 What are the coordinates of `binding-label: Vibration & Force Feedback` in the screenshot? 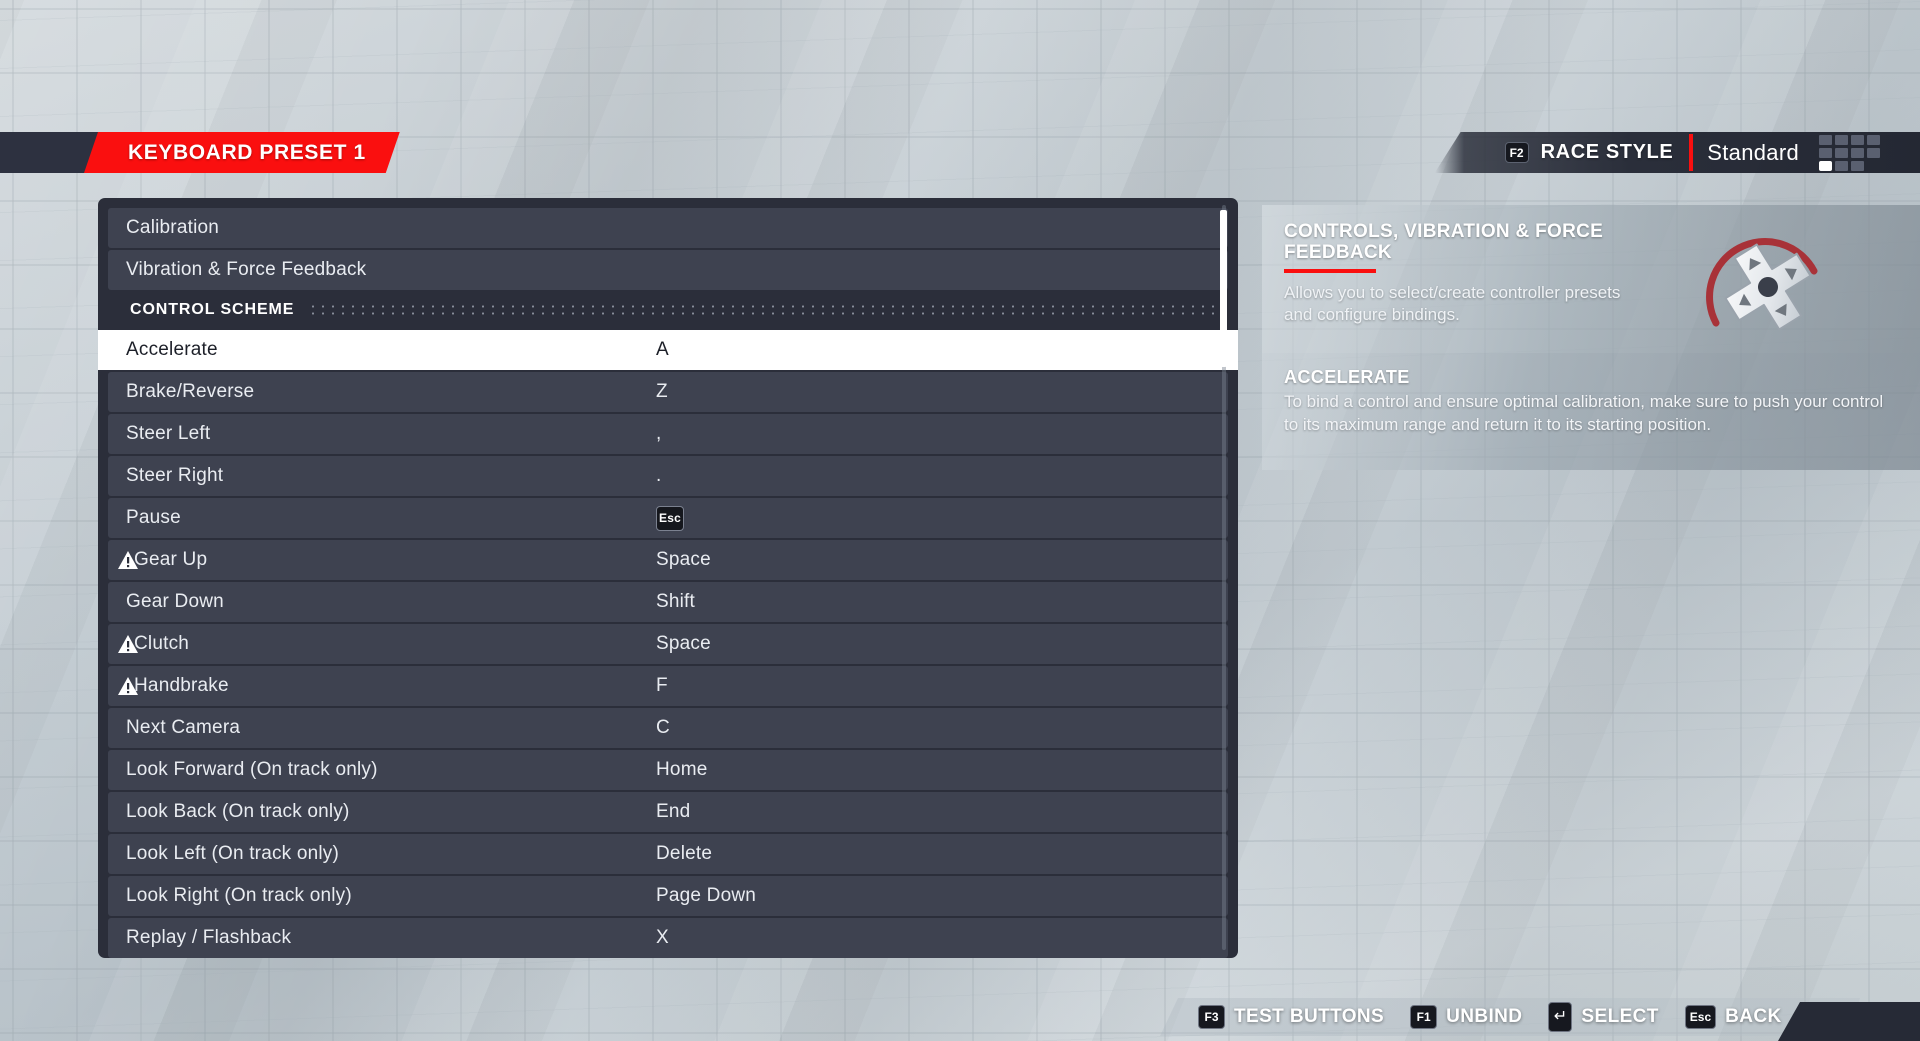 It's located at (246, 269).